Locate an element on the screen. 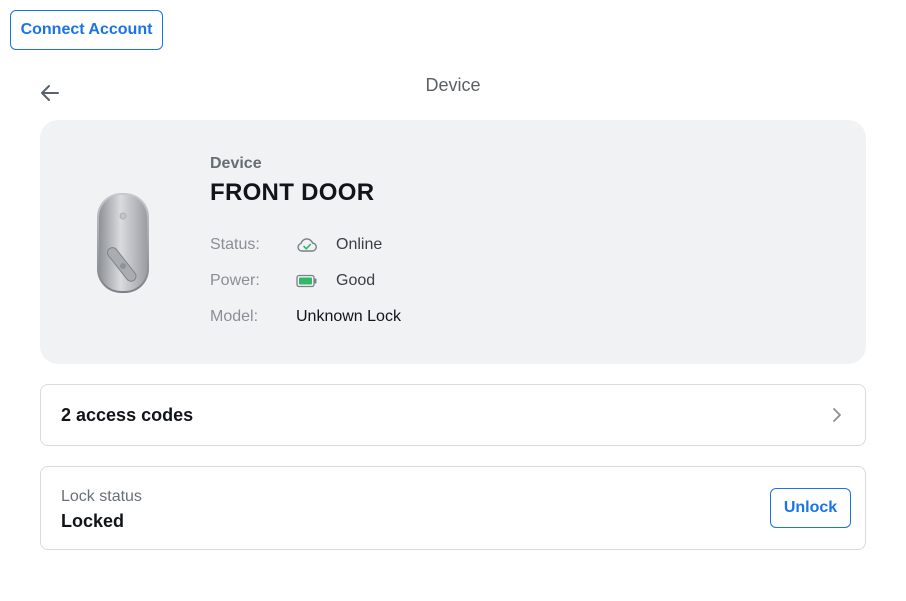 Image resolution: width=906 pixels, height=601 pixels. status-key: Status: is located at coordinates (235, 244).